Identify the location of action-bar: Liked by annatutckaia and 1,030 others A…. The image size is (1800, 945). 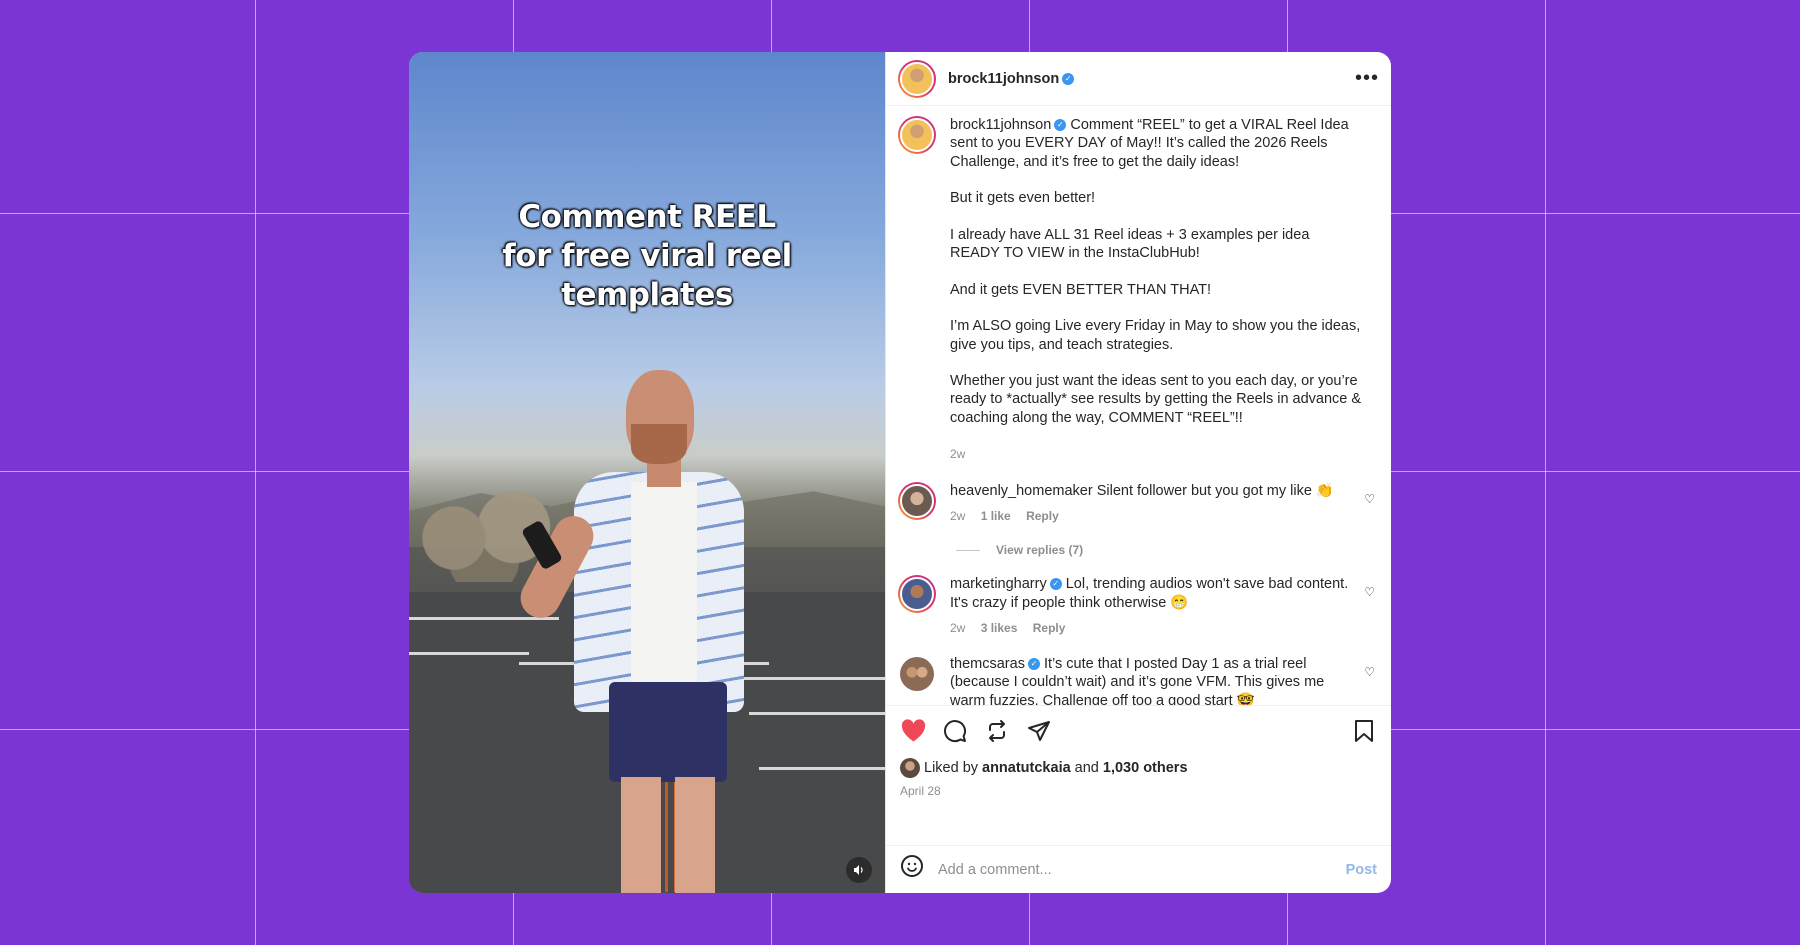
(1138, 775).